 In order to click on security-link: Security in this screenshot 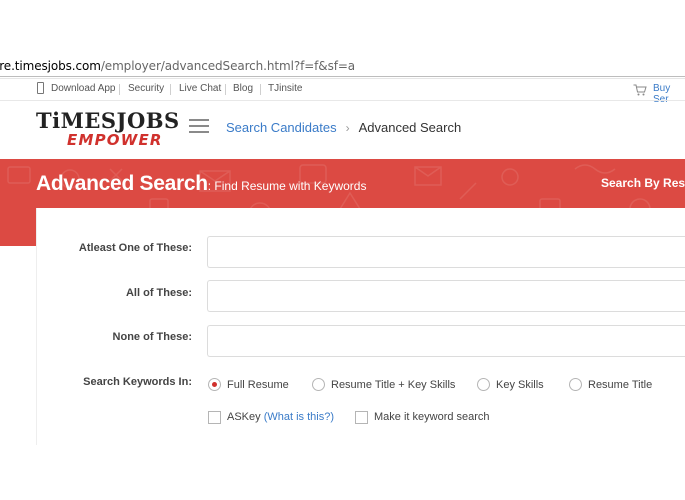, I will do `click(146, 88)`.